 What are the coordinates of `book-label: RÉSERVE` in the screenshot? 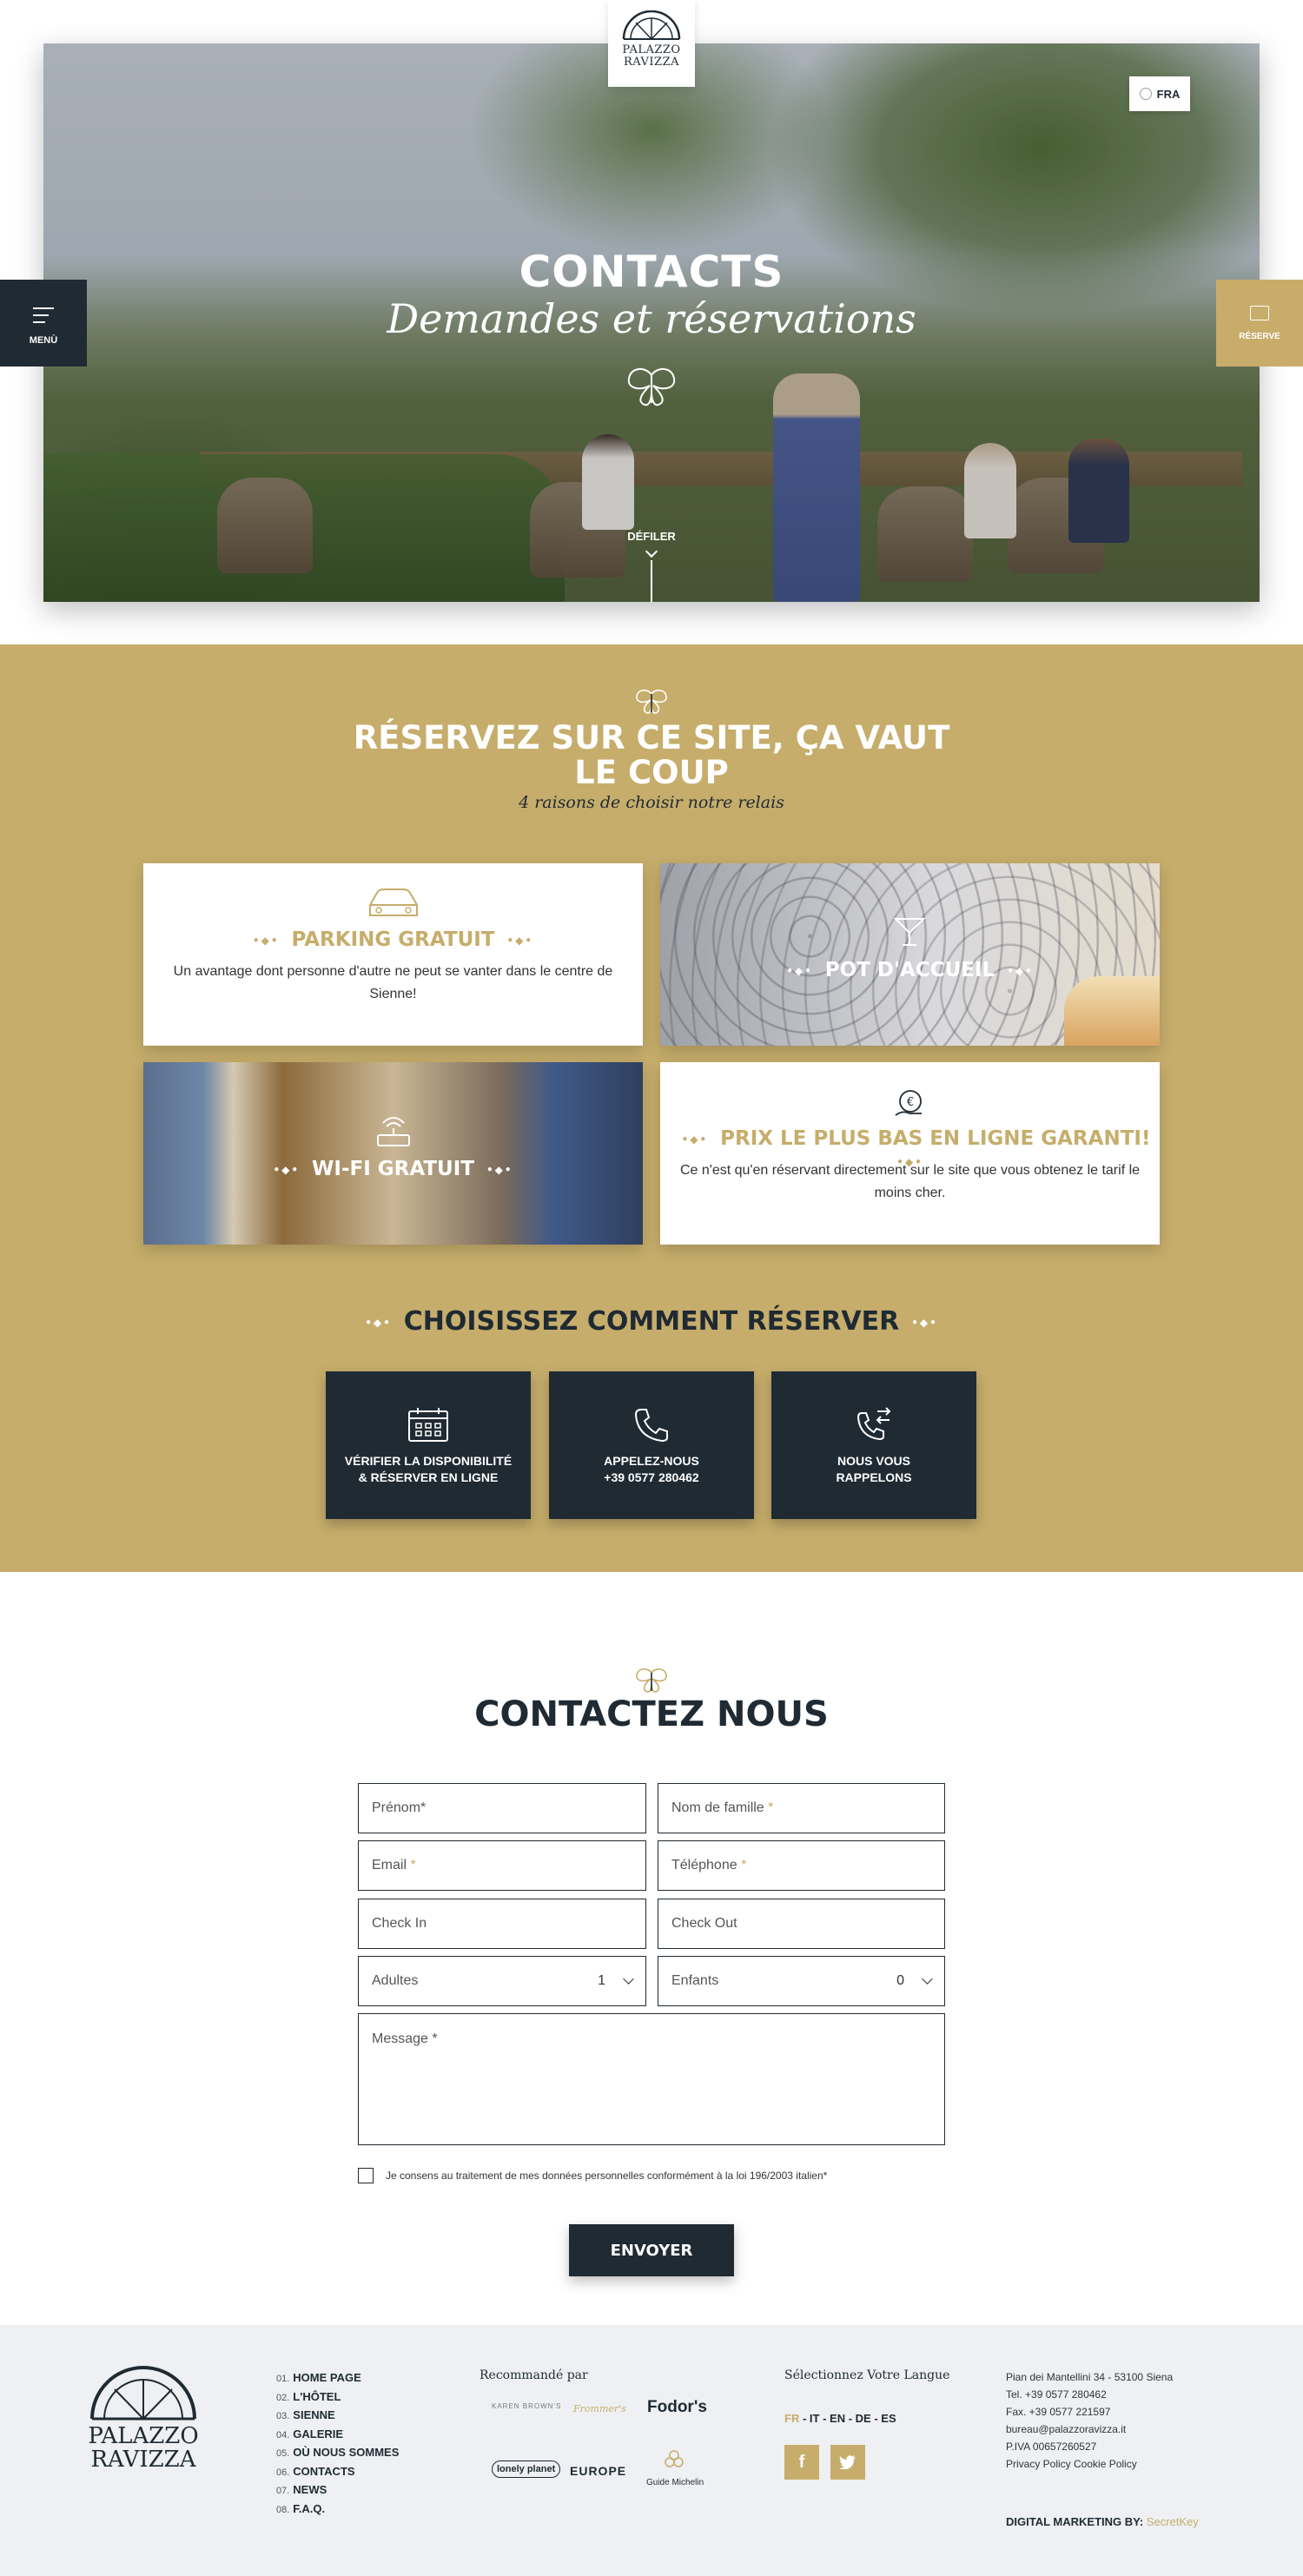 It's located at (1259, 336).